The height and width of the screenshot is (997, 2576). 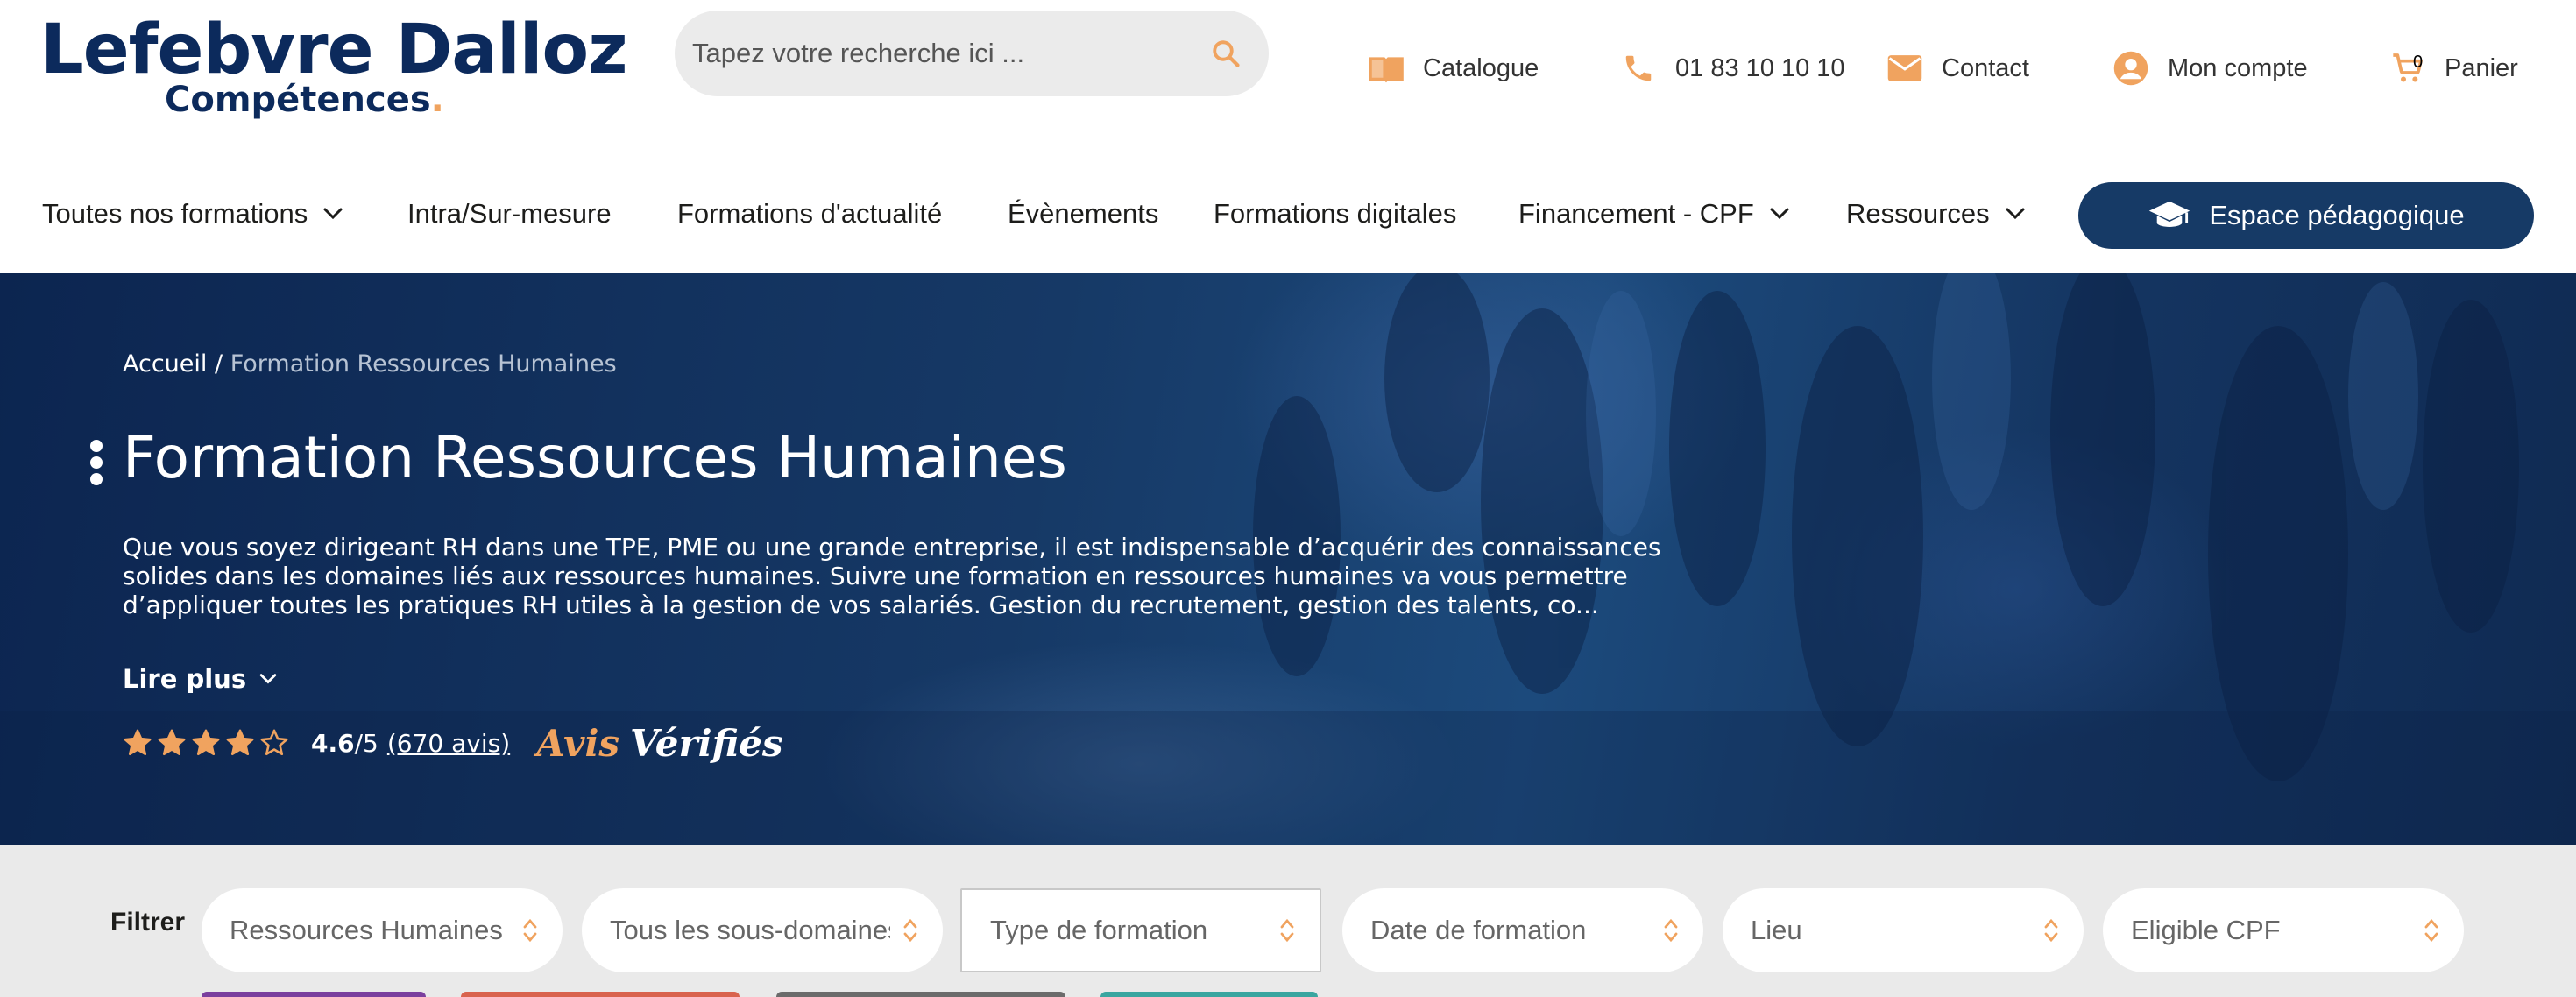 What do you see at coordinates (1481, 67) in the screenshot?
I see `catalogue-label: Catalogue` at bounding box center [1481, 67].